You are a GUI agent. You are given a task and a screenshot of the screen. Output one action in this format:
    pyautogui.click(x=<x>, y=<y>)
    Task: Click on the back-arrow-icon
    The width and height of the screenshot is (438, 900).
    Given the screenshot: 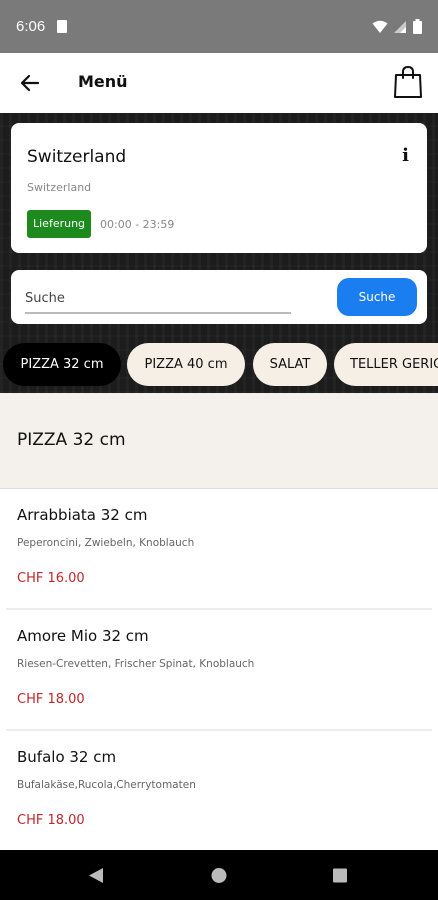 What is the action you would take?
    pyautogui.click(x=30, y=83)
    